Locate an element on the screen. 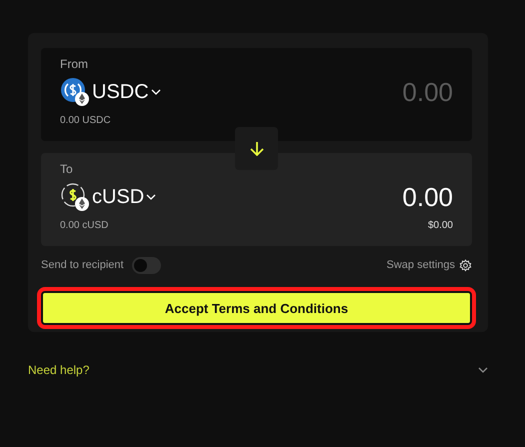 This screenshot has height=447, width=525. token-selector: cUSD is located at coordinates (108, 197).